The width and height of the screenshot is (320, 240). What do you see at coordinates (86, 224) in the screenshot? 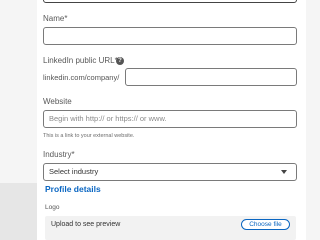
I see `upload-preview-text: Upload to see preview` at bounding box center [86, 224].